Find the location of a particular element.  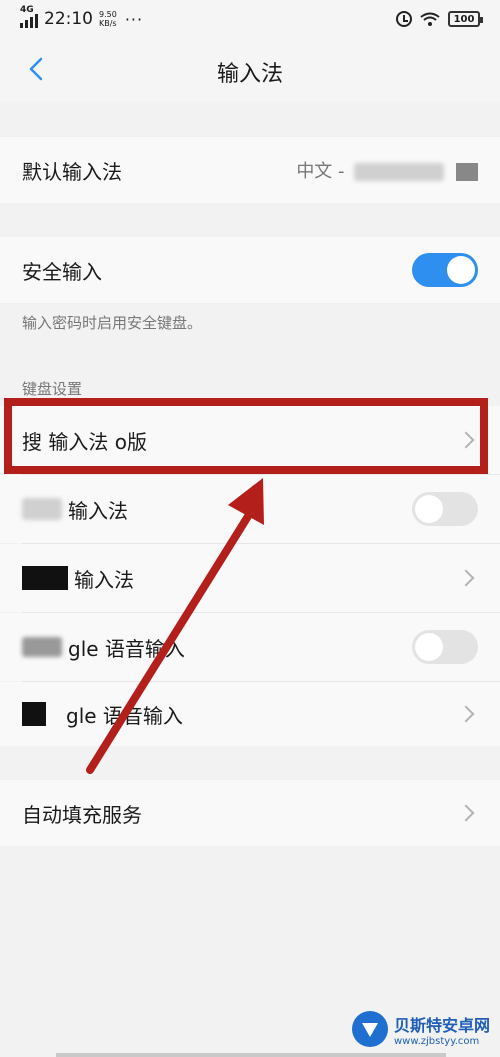

ime-item-5: gle 语音输入 is located at coordinates (250, 714).